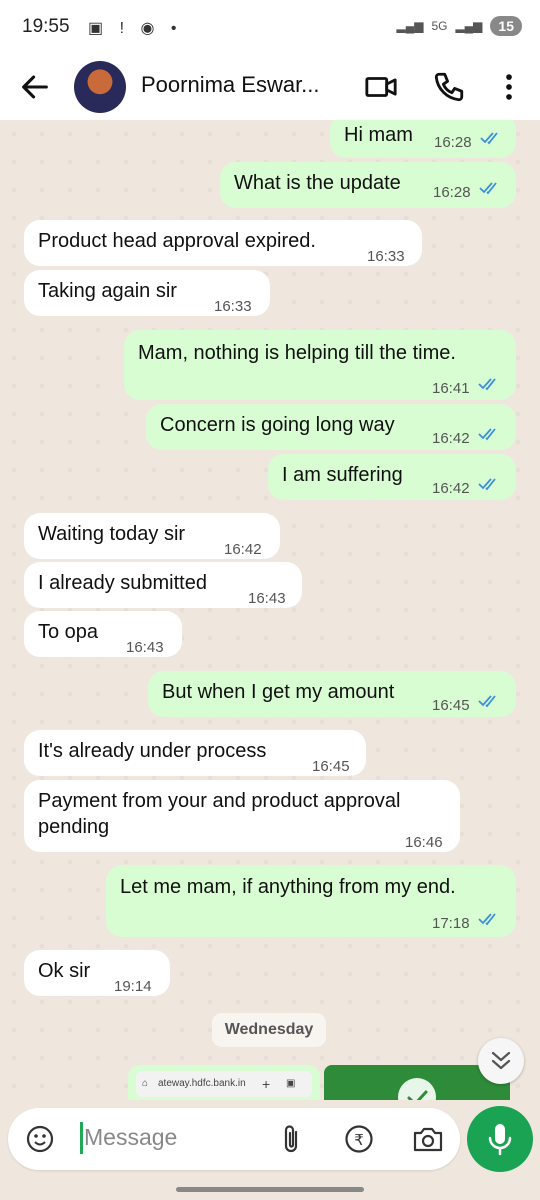 Image resolution: width=540 pixels, height=1200 pixels. I want to click on message-bubble-in: Waiting today sir 16:42, so click(152, 536).